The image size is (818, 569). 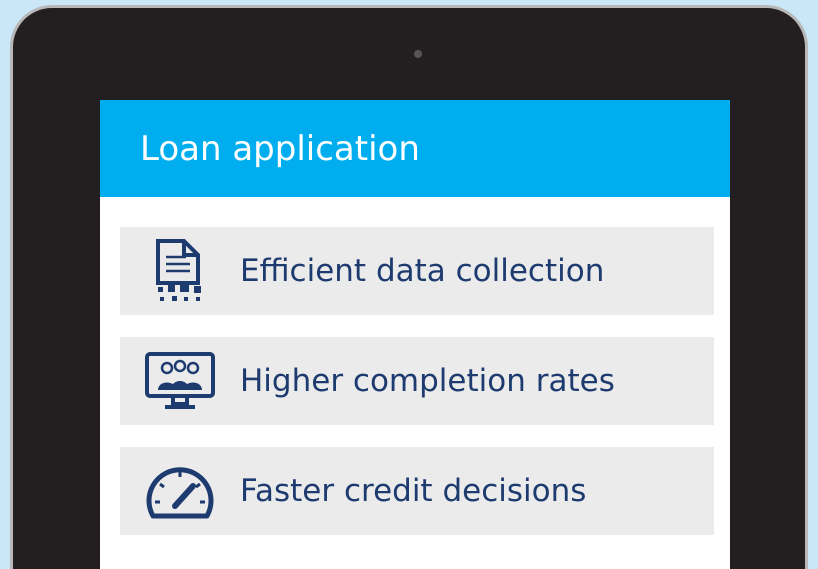 What do you see at coordinates (180, 381) in the screenshot?
I see `monitor-people-icon` at bounding box center [180, 381].